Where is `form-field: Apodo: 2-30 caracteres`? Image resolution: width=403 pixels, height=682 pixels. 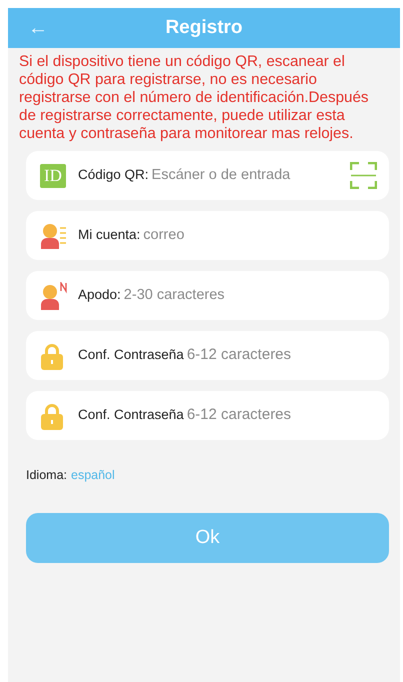
form-field: Apodo: 2-30 caracteres is located at coordinates (207, 295).